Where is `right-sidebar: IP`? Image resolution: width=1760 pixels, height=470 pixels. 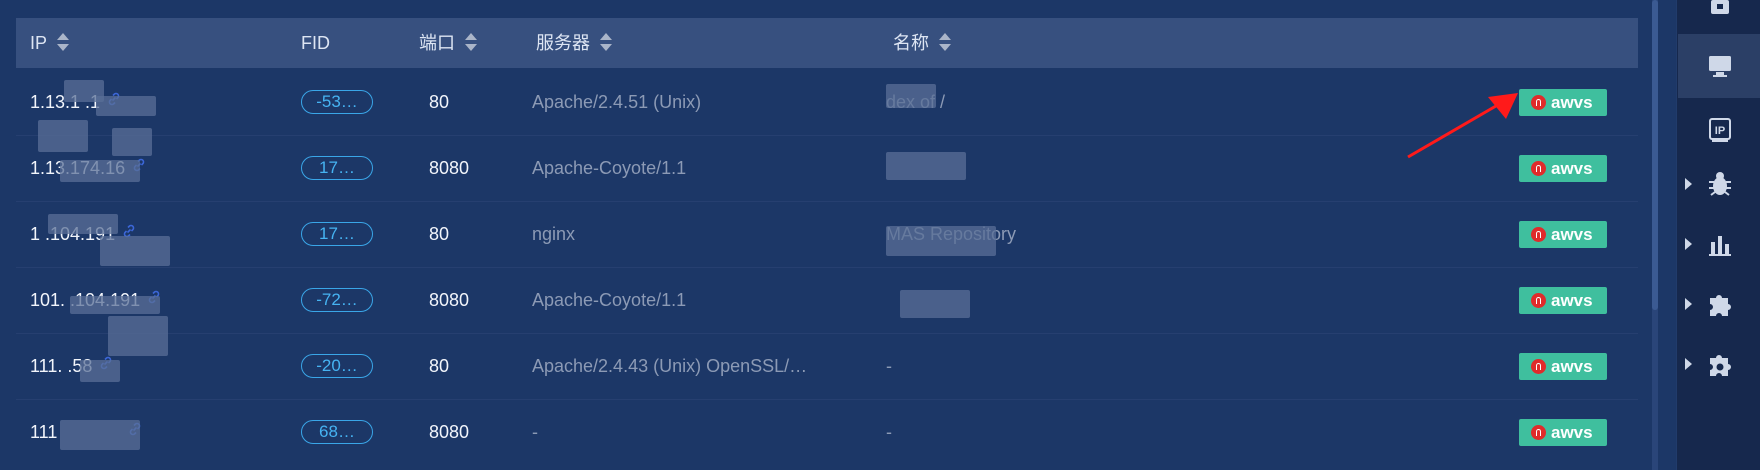 right-sidebar: IP is located at coordinates (1718, 235).